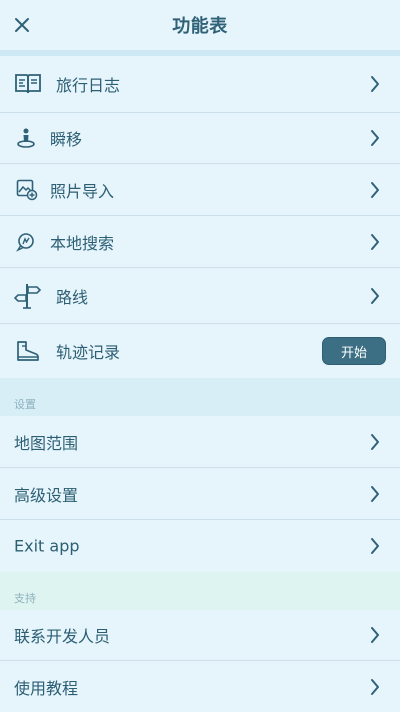 Image resolution: width=400 pixels, height=712 pixels. I want to click on photo-import-icon, so click(27, 190).